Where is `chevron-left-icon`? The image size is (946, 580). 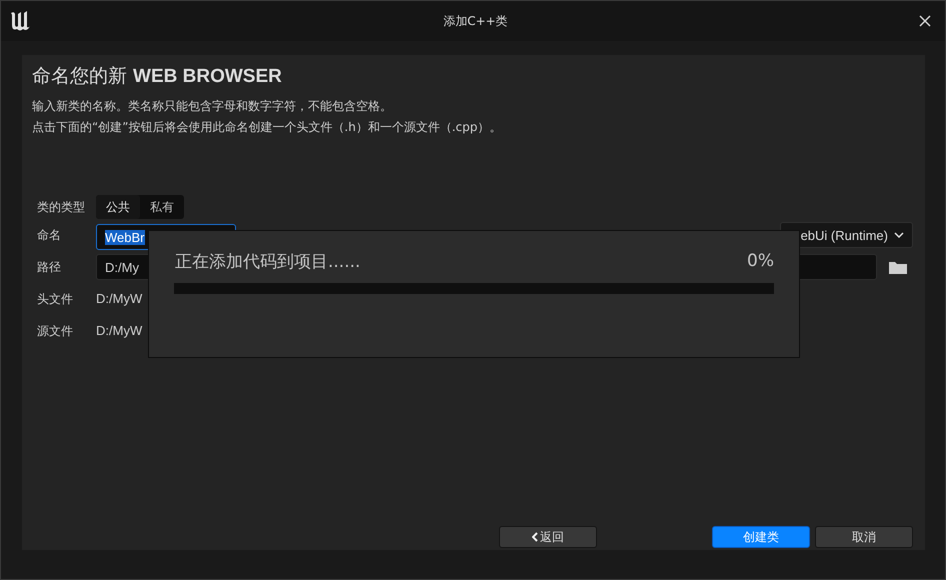
chevron-left-icon is located at coordinates (535, 537).